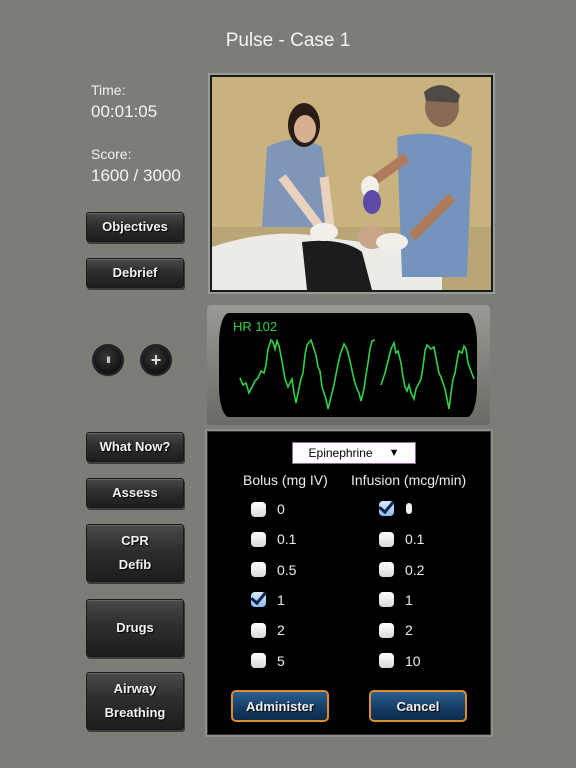  I want to click on pause-button: II, so click(108, 360).